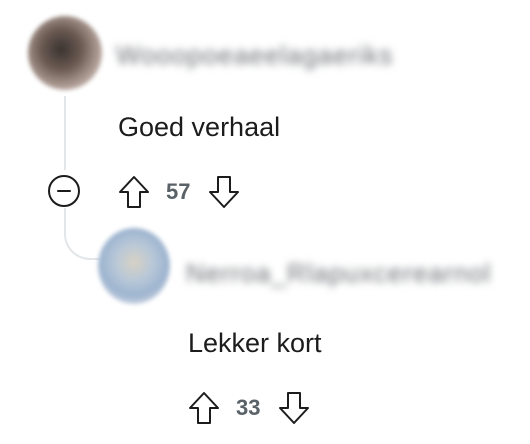 Image resolution: width=530 pixels, height=444 pixels. I want to click on comment-body: Goed verhaal, so click(199, 127).